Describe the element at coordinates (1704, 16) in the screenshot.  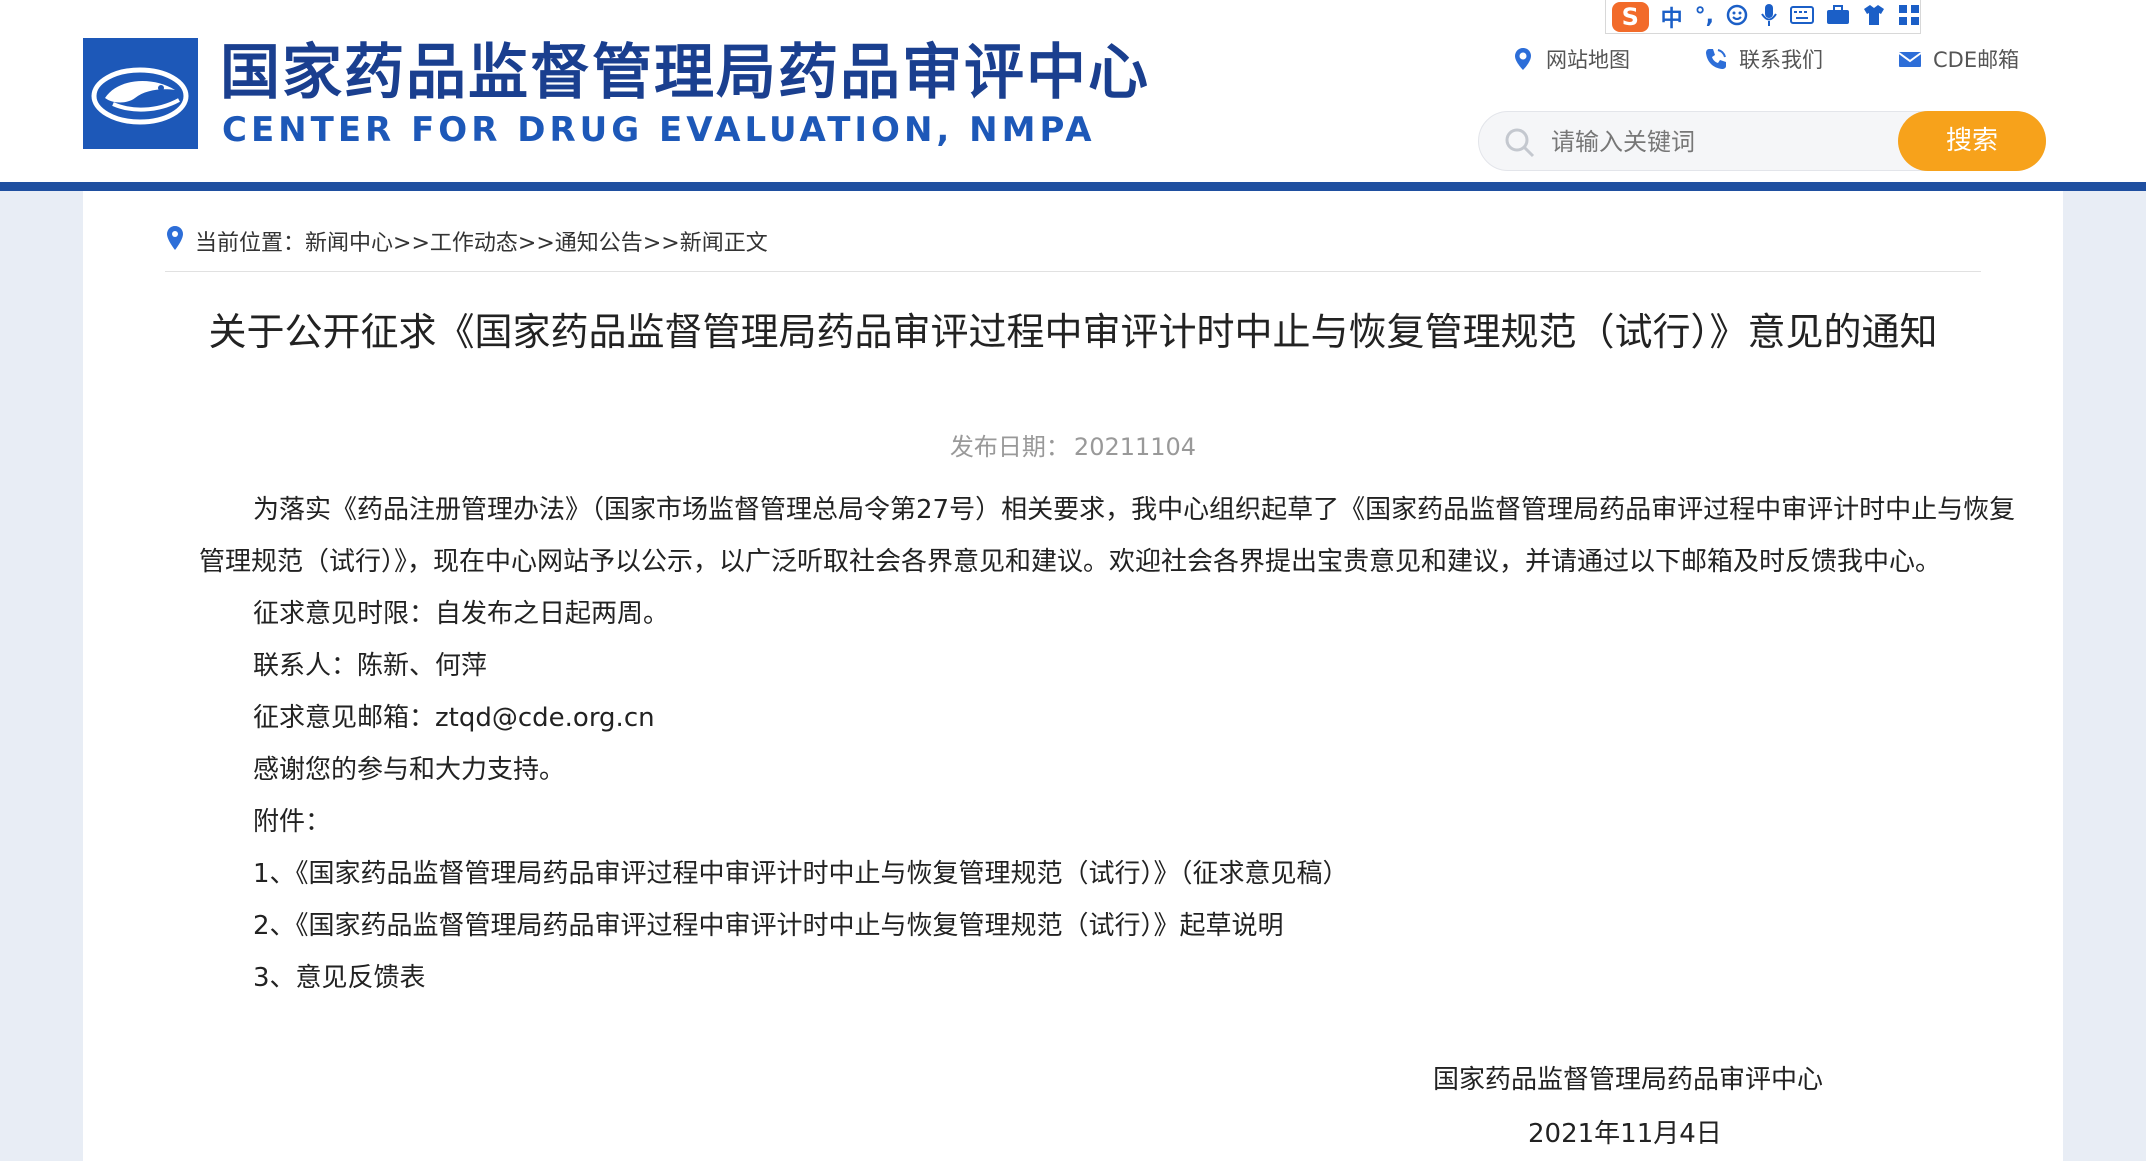
I see `ime-punct-toggle: °,` at that location.